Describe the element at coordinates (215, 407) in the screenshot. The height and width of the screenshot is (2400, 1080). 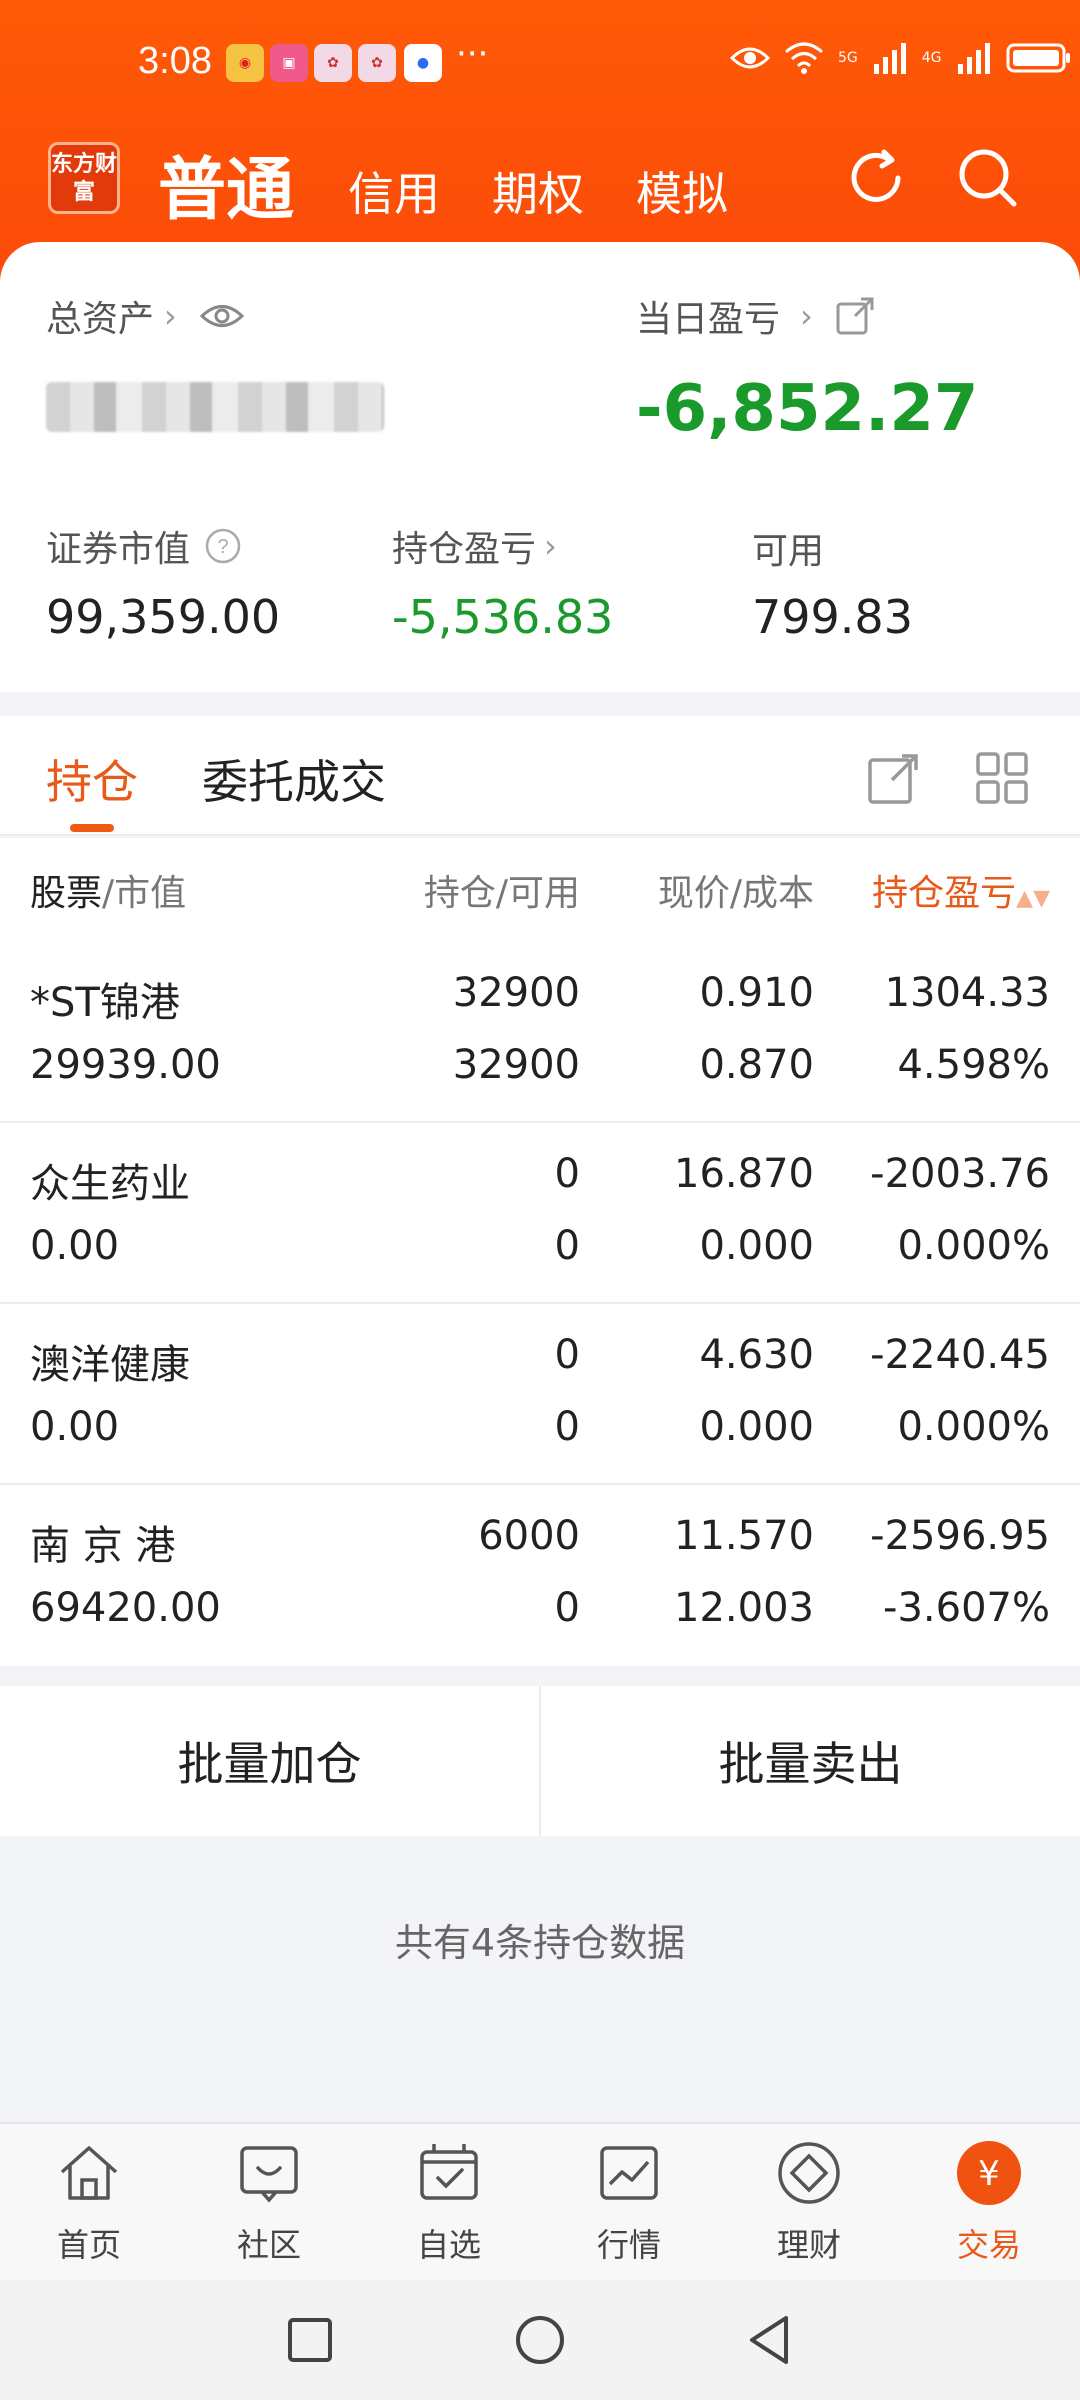
I see `total-assets-value-hidden` at that location.